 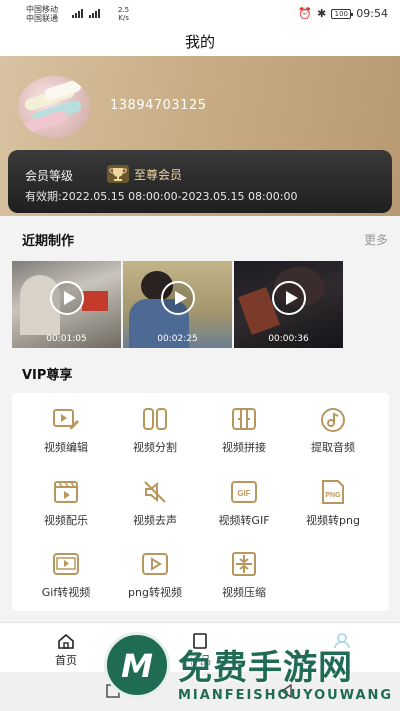 What do you see at coordinates (244, 419) in the screenshot?
I see `video-join-icon` at bounding box center [244, 419].